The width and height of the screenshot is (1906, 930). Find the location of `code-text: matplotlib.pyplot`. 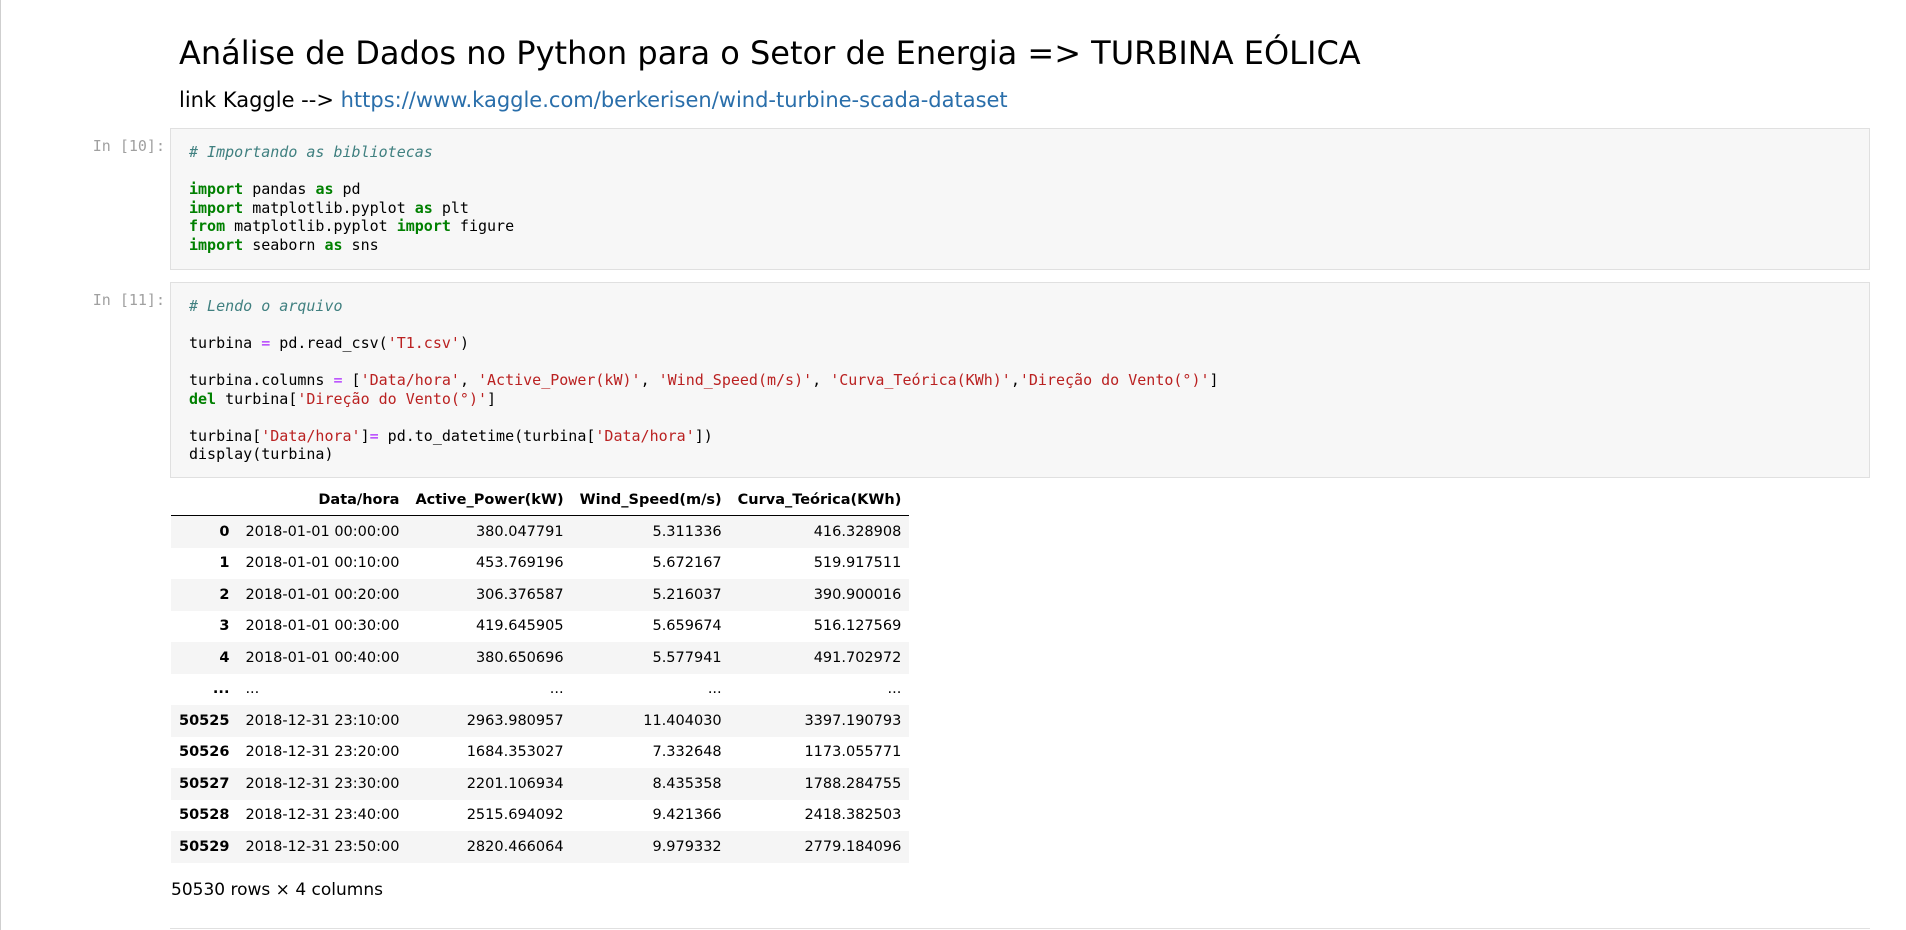

code-text: matplotlib.pyplot is located at coordinates (311, 226).